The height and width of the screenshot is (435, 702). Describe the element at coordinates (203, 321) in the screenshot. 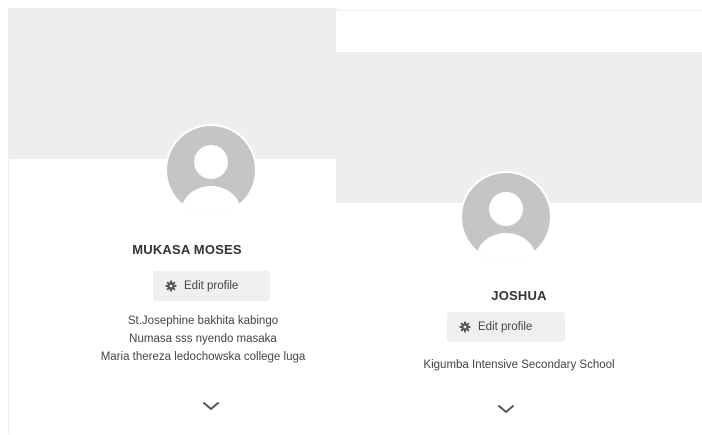

I see `school-item: St.Josephine bakhita kabingo` at that location.